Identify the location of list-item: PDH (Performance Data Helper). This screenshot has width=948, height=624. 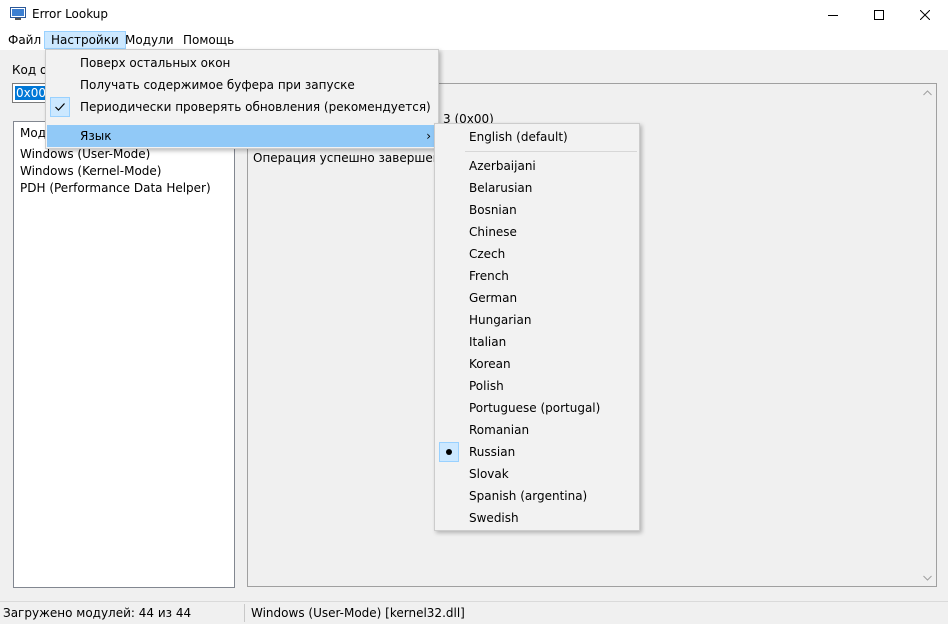
(115, 188).